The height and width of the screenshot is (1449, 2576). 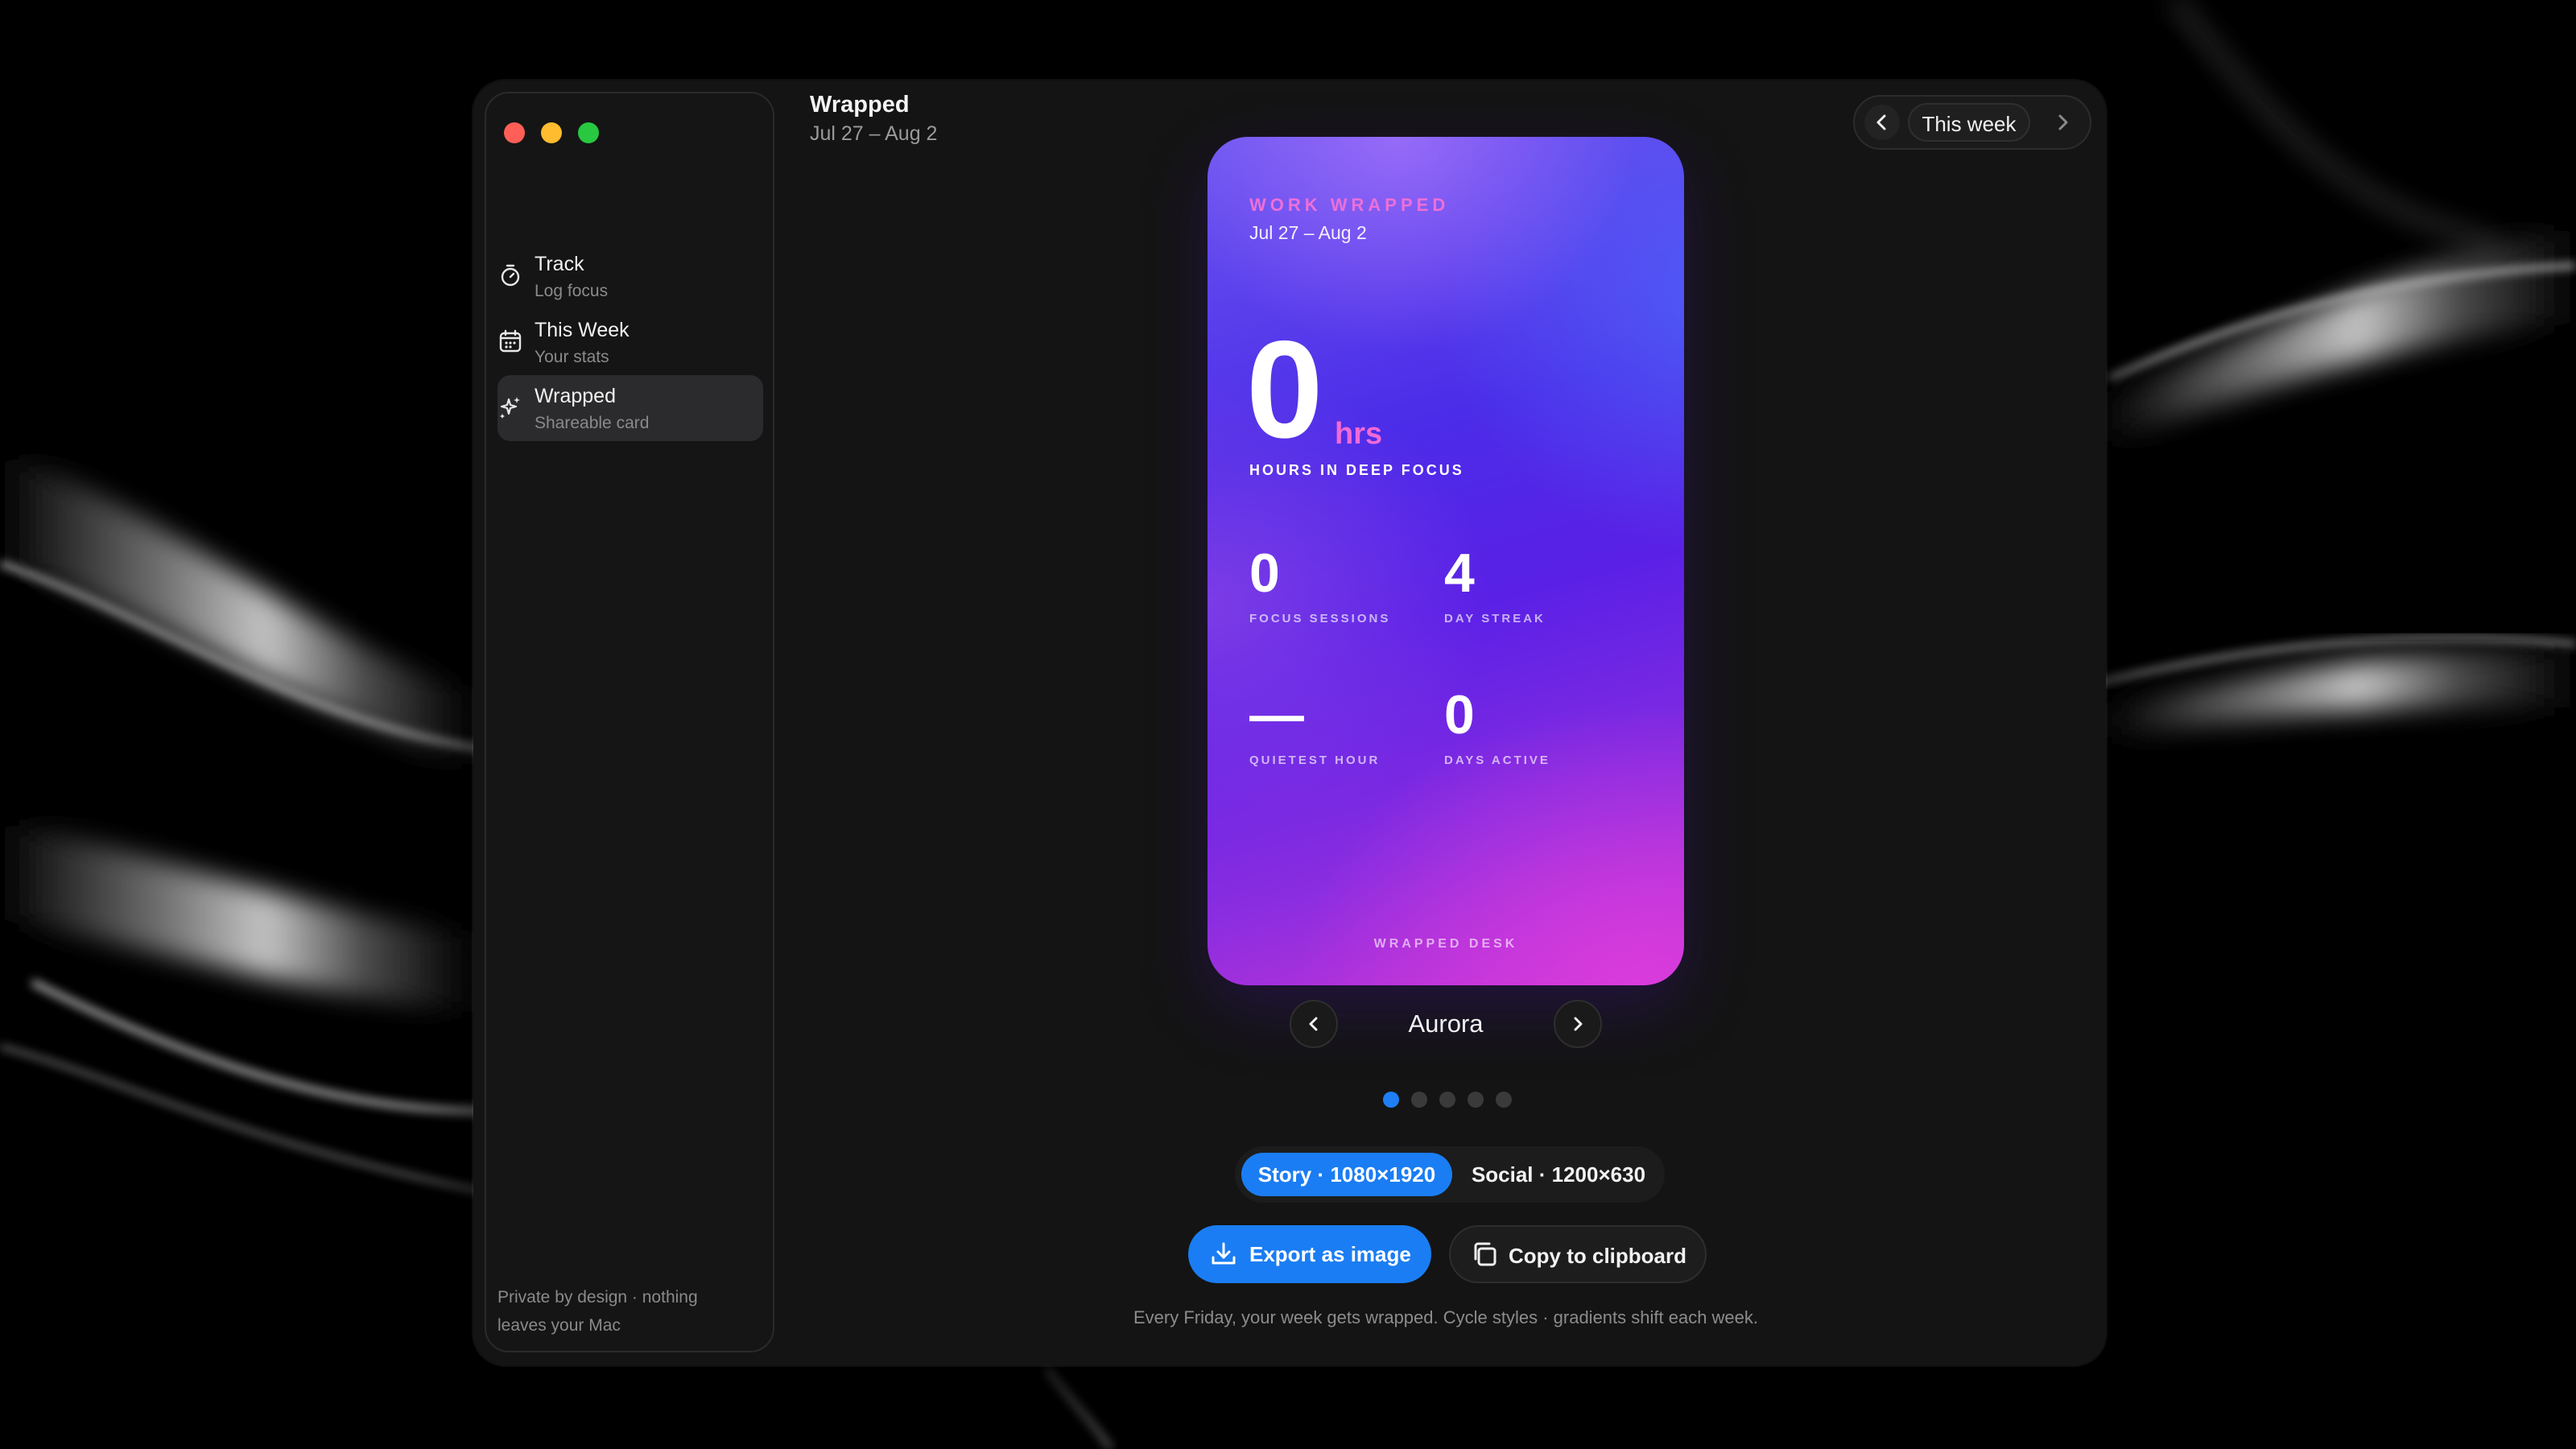 I want to click on previous-week-button, so click(x=1882, y=122).